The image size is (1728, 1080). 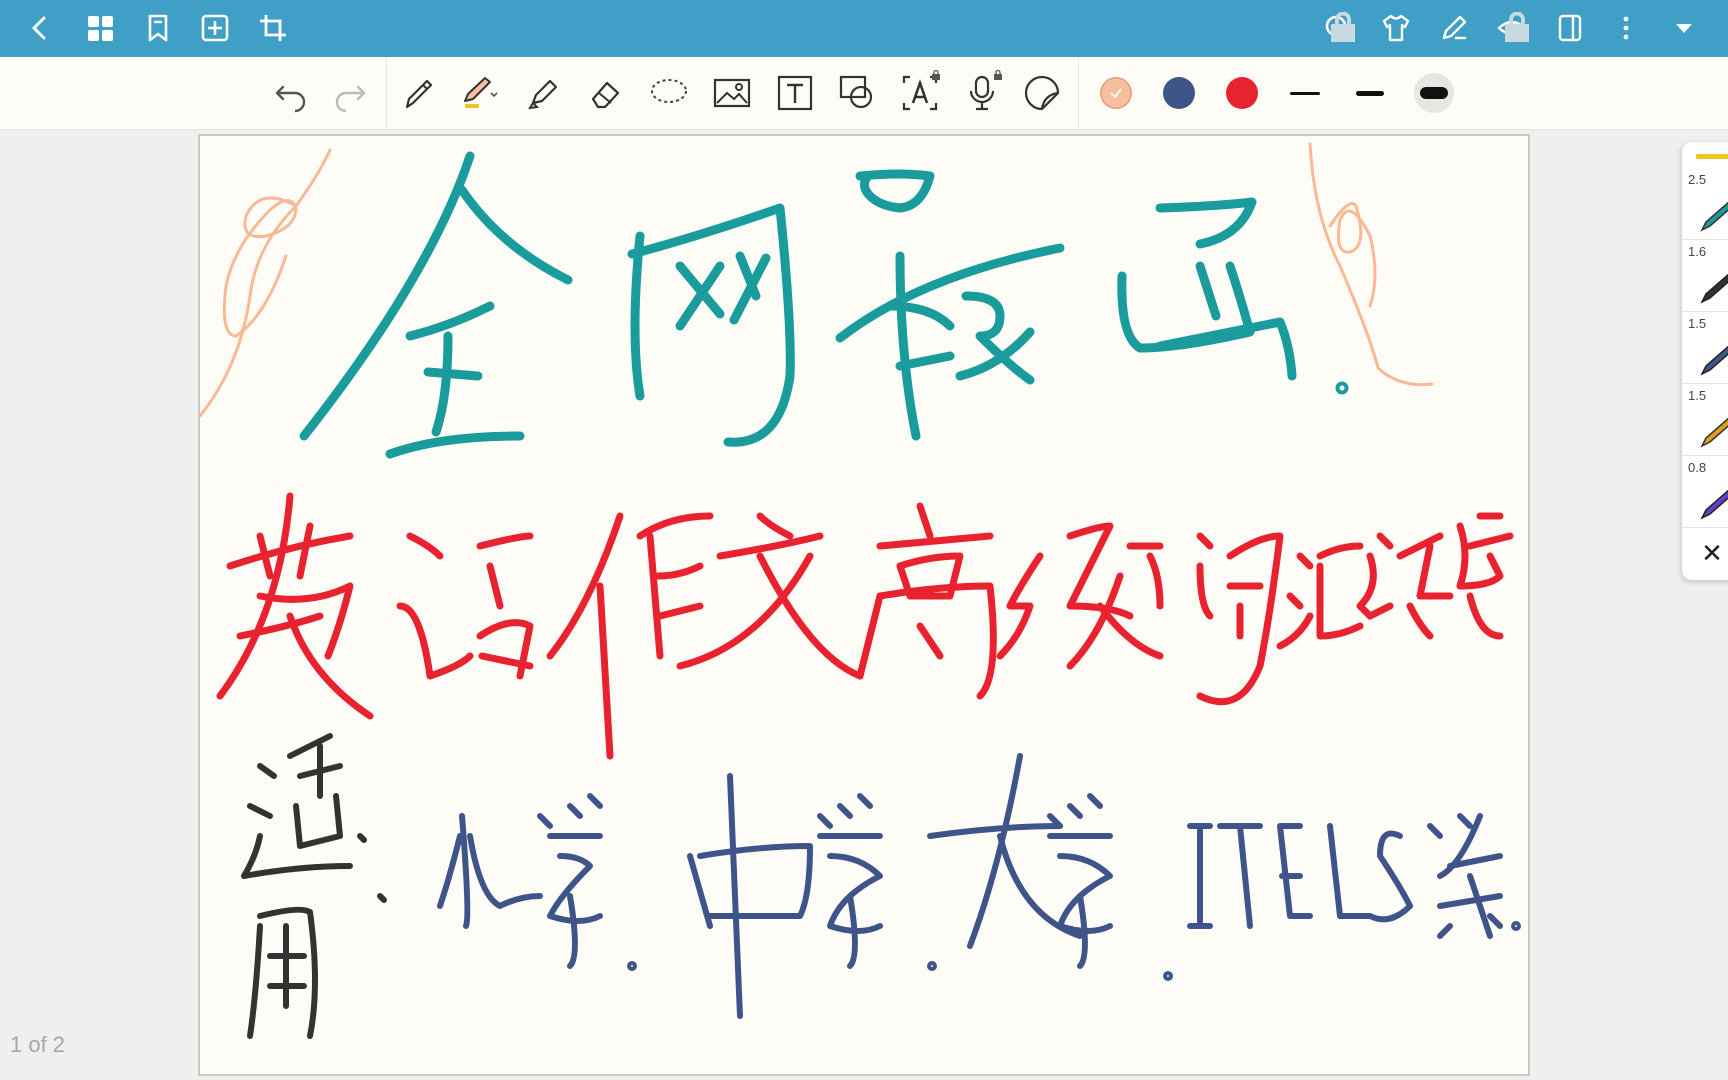 What do you see at coordinates (864, 28) in the screenshot?
I see `top-navigation-bar` at bounding box center [864, 28].